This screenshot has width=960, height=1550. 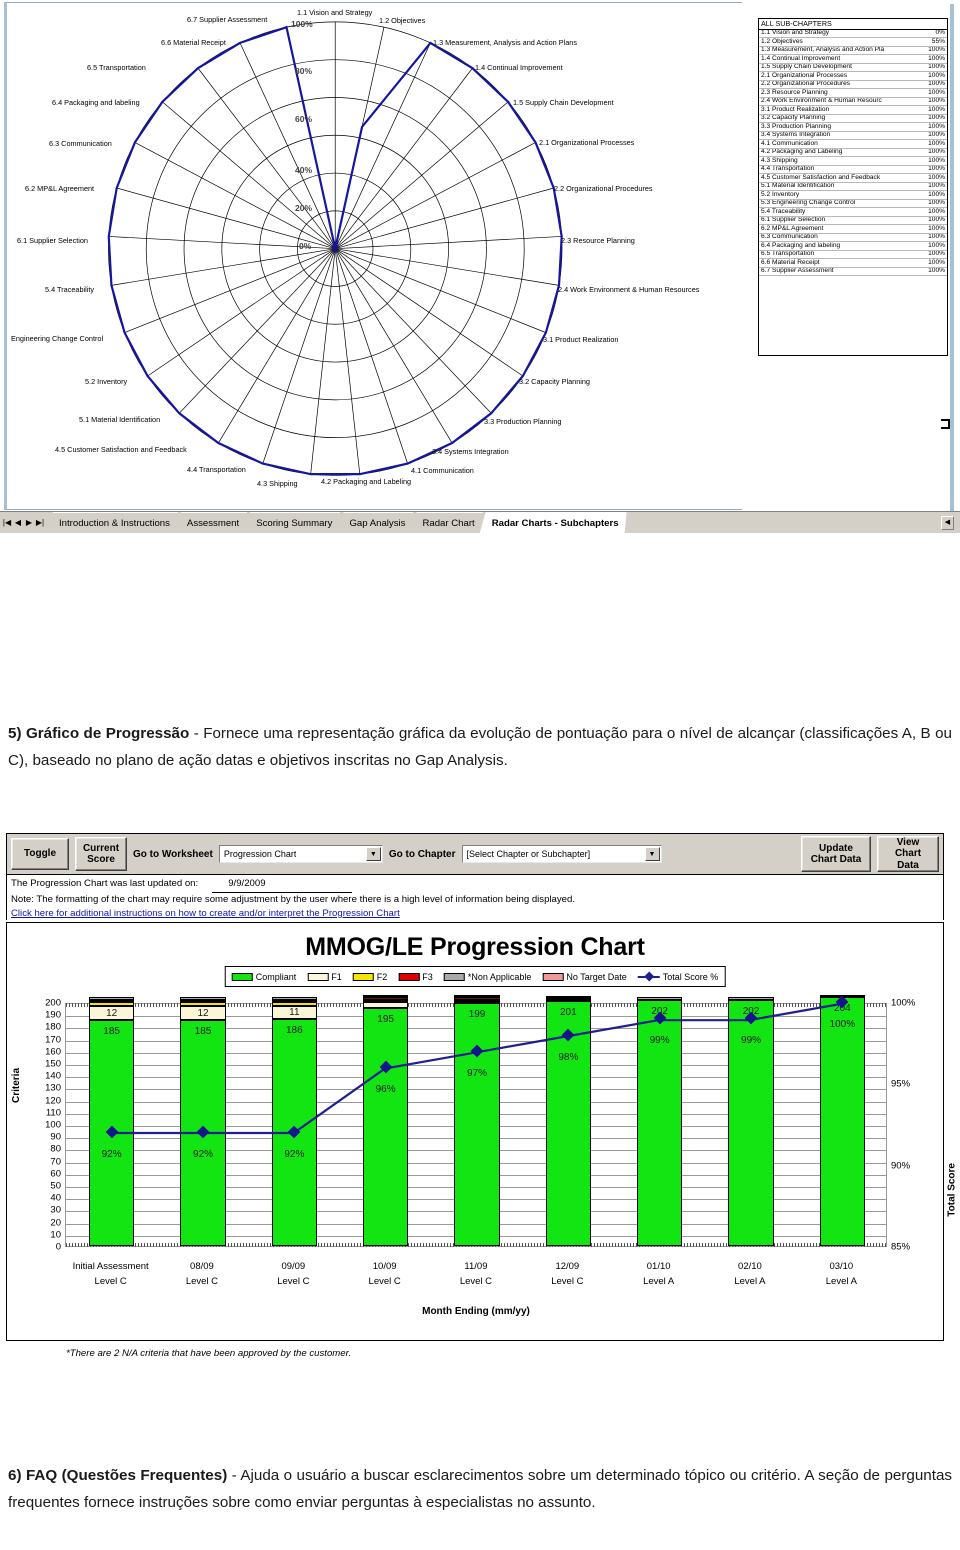 I want to click on y-tick-left-160: 160, so click(x=53, y=1052).